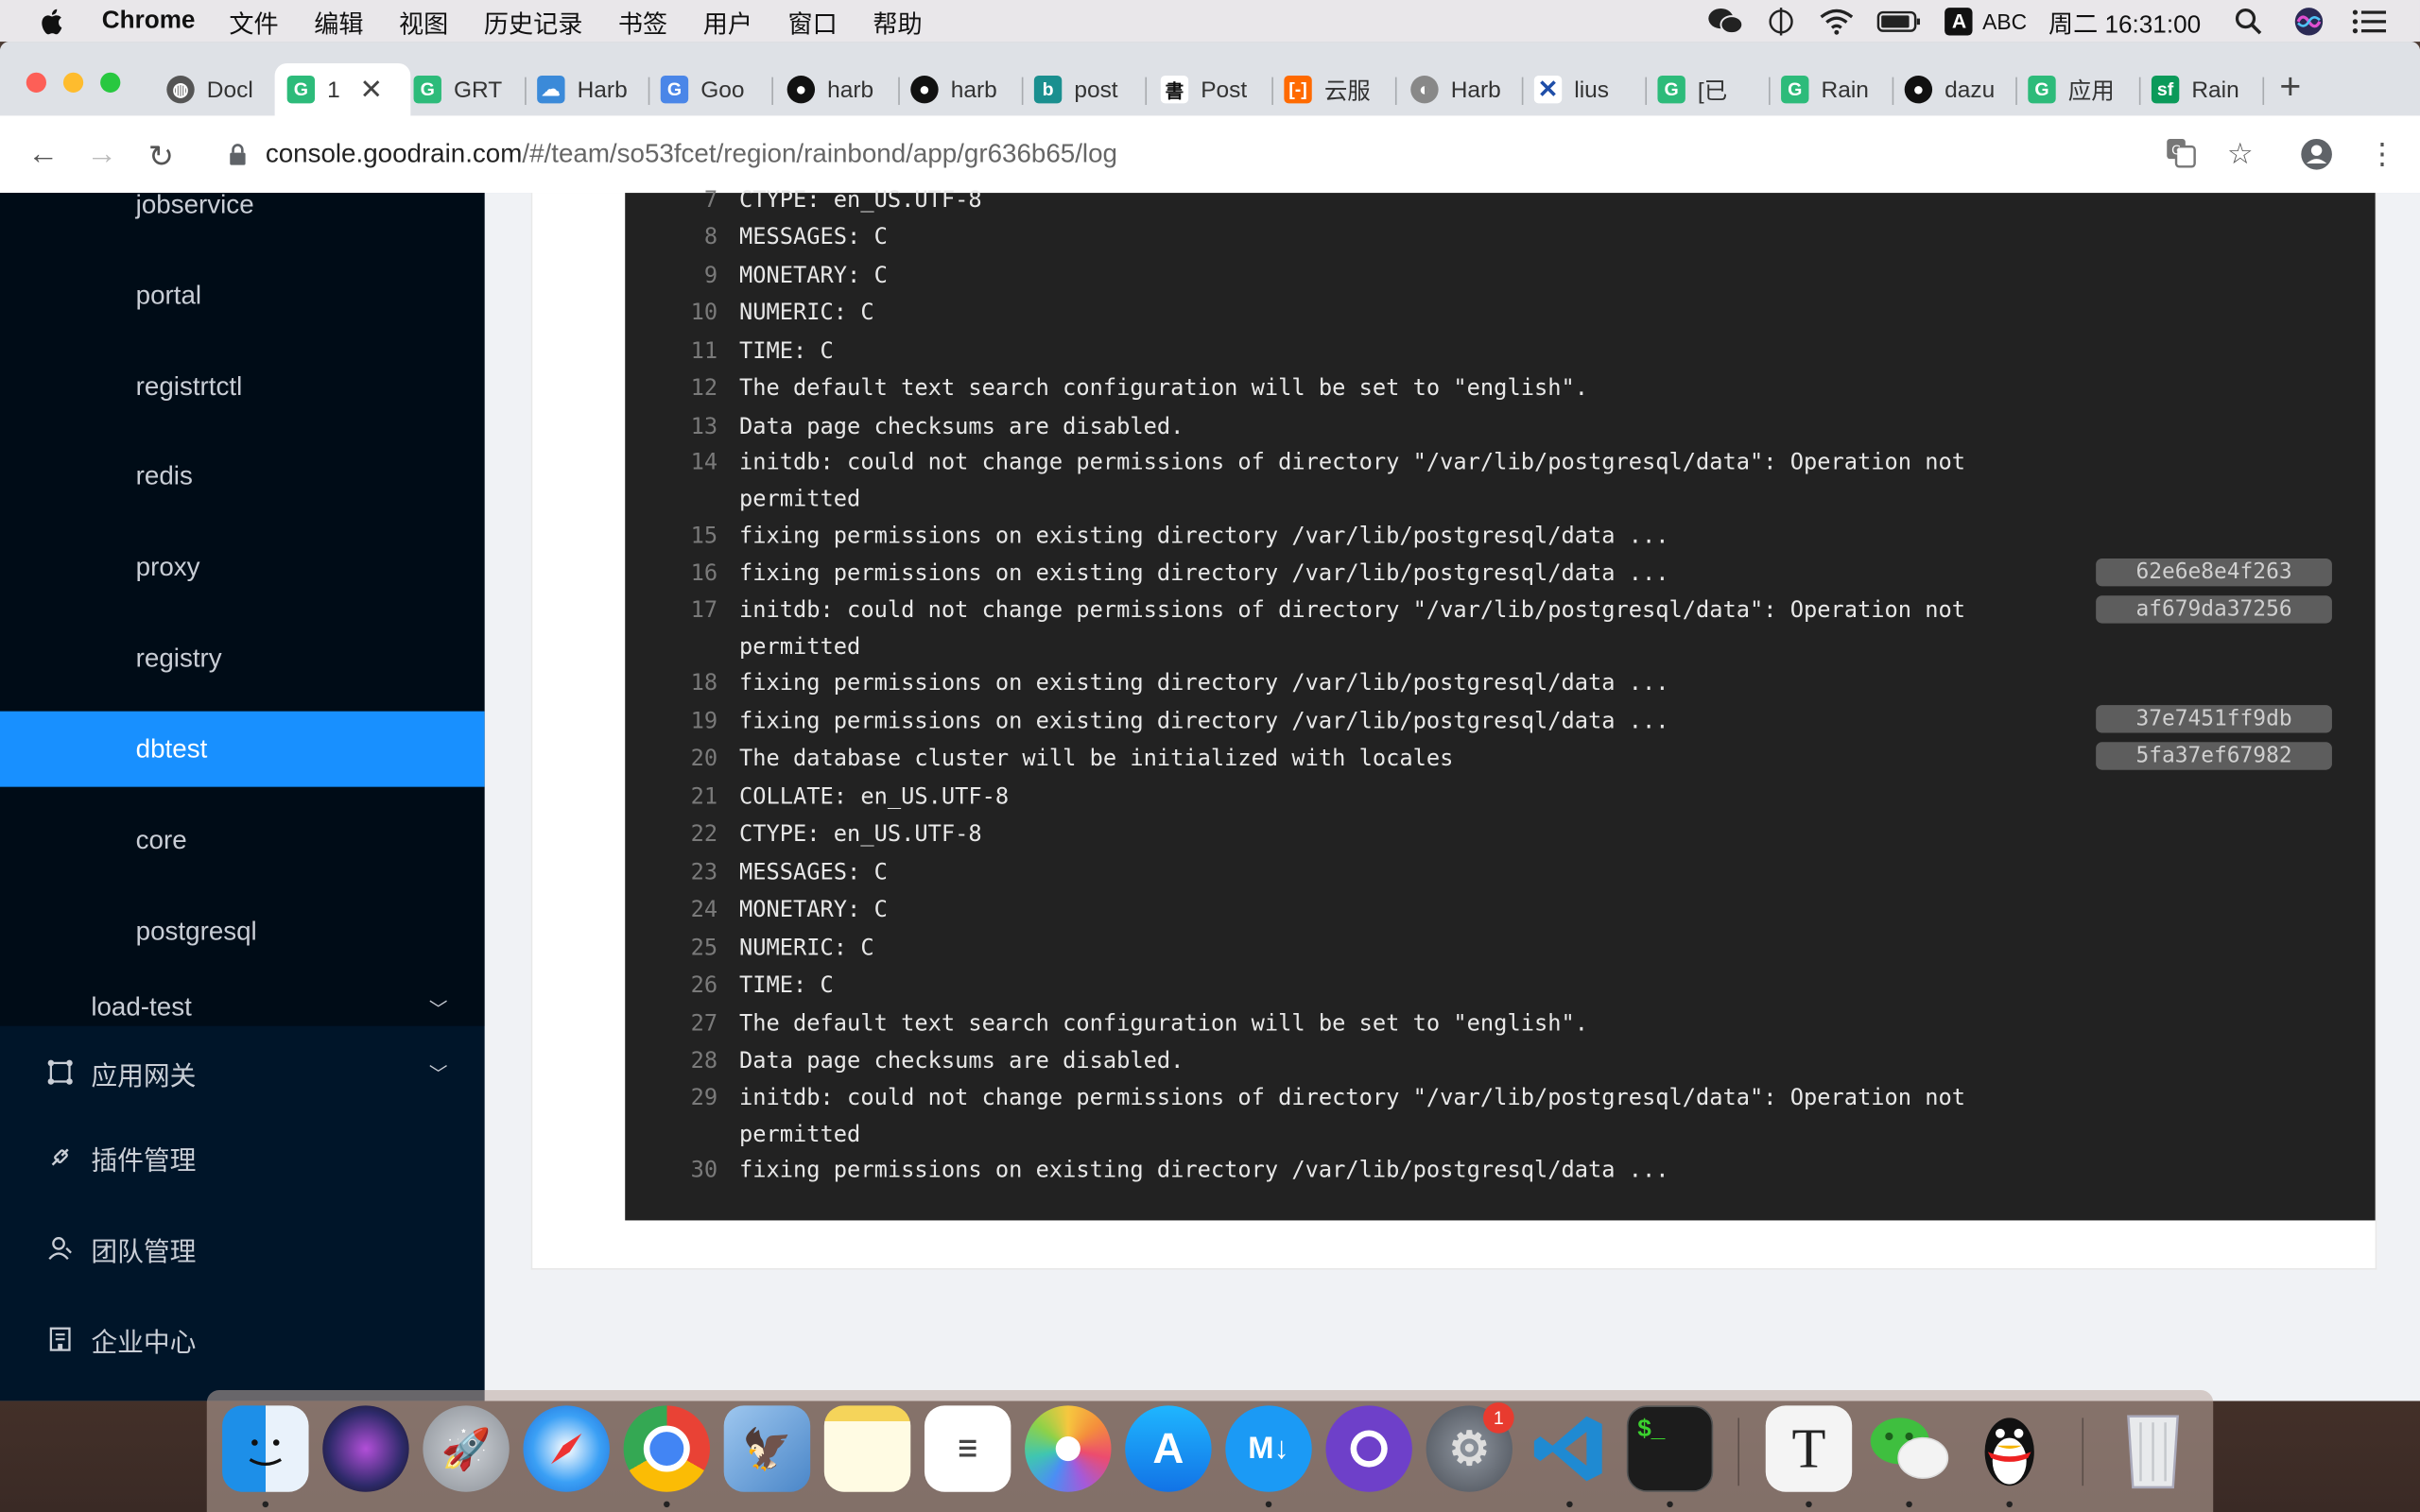  What do you see at coordinates (60, 1157) in the screenshot?
I see `plug-icon` at bounding box center [60, 1157].